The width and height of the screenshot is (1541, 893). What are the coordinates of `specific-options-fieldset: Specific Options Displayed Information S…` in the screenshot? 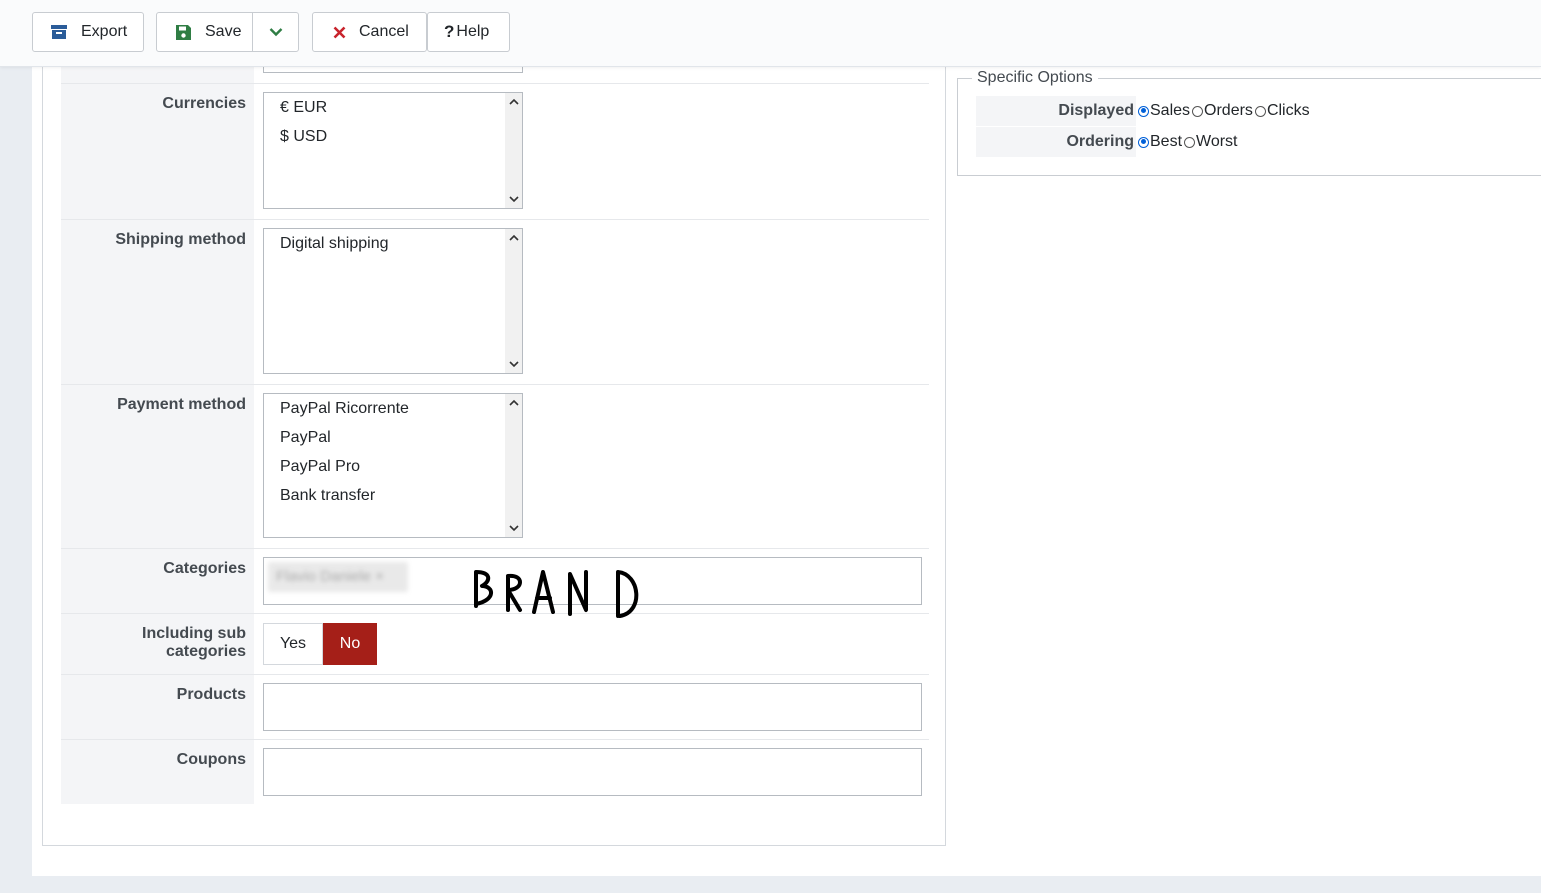 It's located at (1249, 122).